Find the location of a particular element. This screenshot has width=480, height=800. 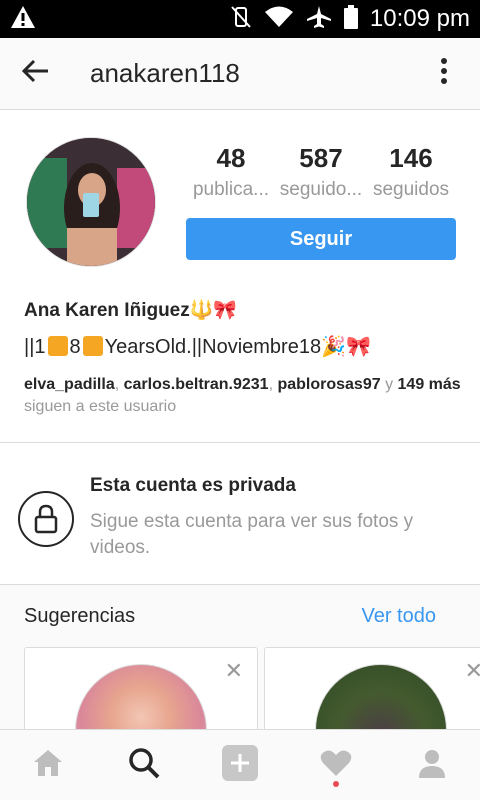

followers-conjunction: y is located at coordinates (389, 384).